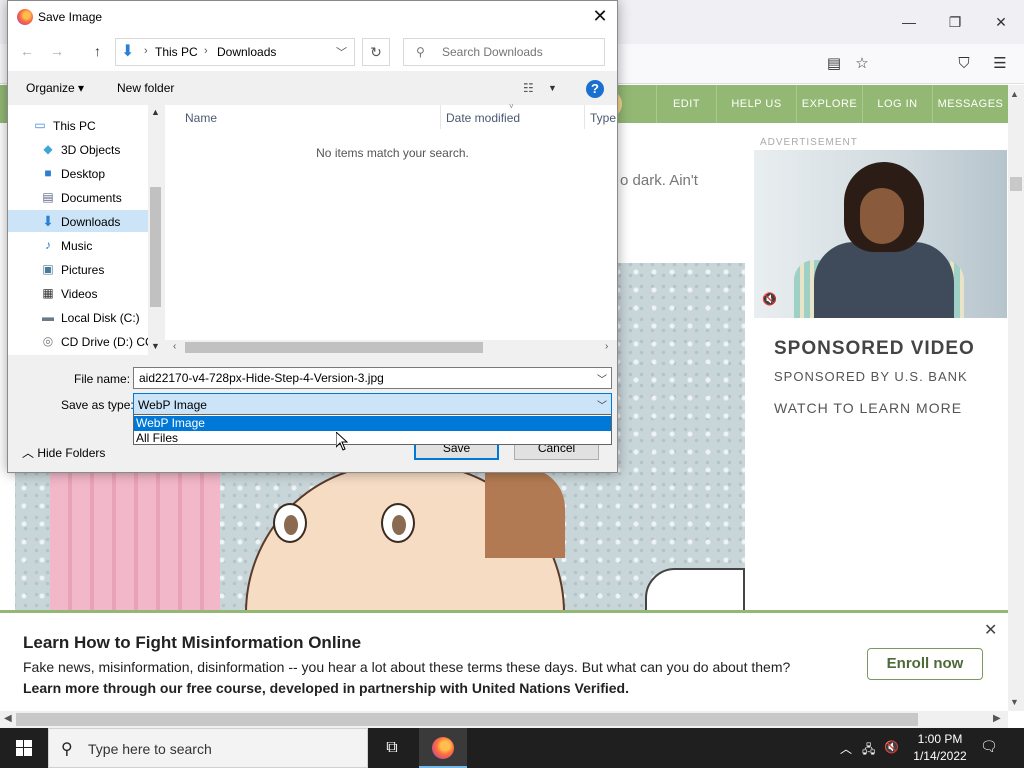 The width and height of the screenshot is (1024, 768). What do you see at coordinates (70, 17) in the screenshot?
I see `dialog-title: Save Image` at bounding box center [70, 17].